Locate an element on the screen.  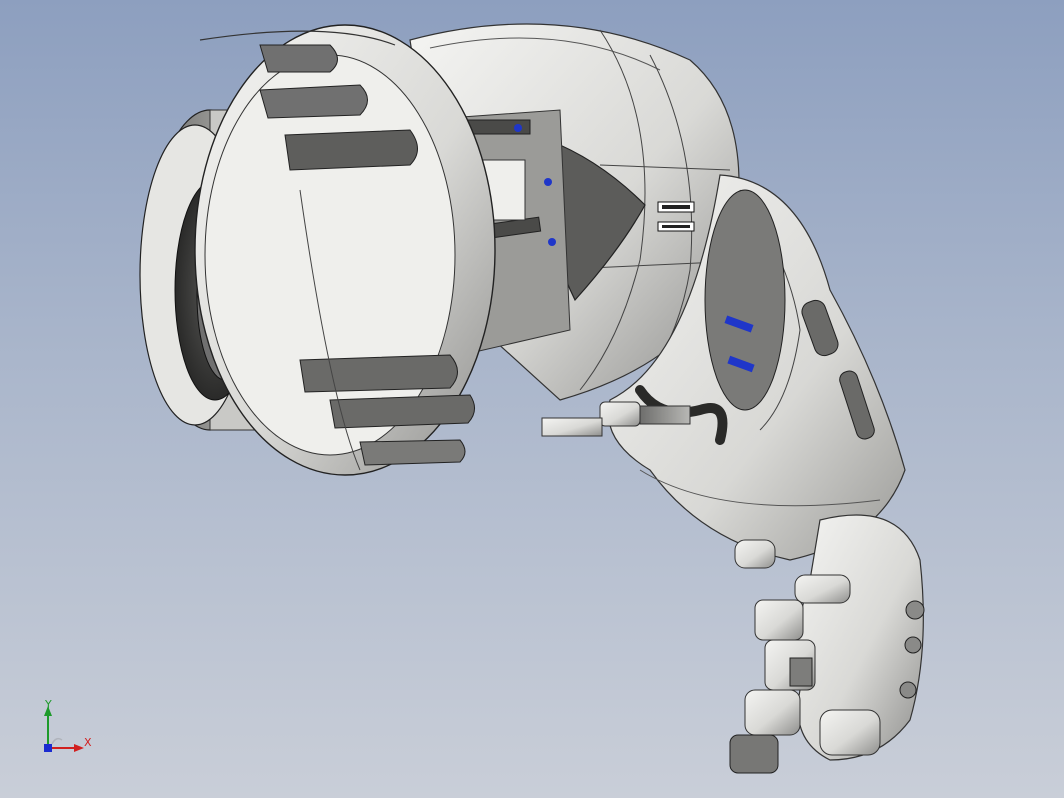
z-rotation-arc is located at coordinates (57, 741).